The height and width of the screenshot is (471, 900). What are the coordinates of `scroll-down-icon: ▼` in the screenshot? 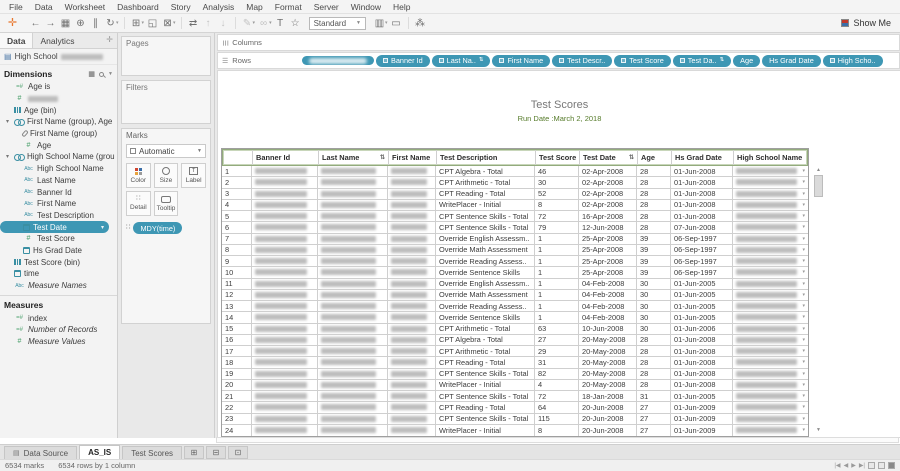 It's located at (818, 430).